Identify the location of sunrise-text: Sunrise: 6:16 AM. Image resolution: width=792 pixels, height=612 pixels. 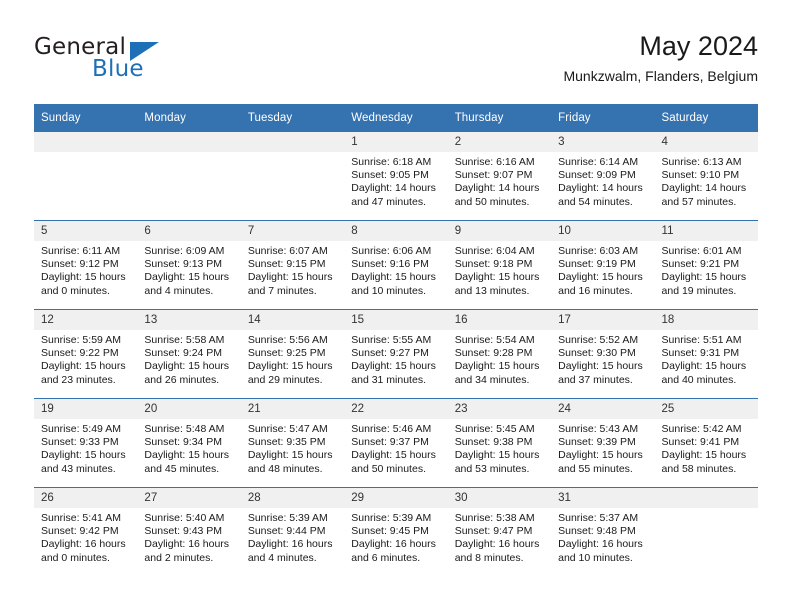
(494, 162).